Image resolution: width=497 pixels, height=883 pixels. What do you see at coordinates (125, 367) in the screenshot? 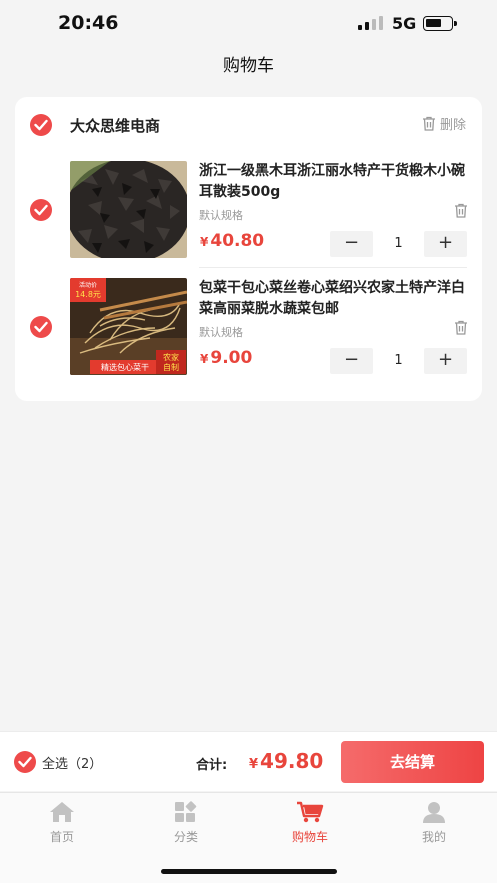
I see `image-caption: 精选包心菜干` at bounding box center [125, 367].